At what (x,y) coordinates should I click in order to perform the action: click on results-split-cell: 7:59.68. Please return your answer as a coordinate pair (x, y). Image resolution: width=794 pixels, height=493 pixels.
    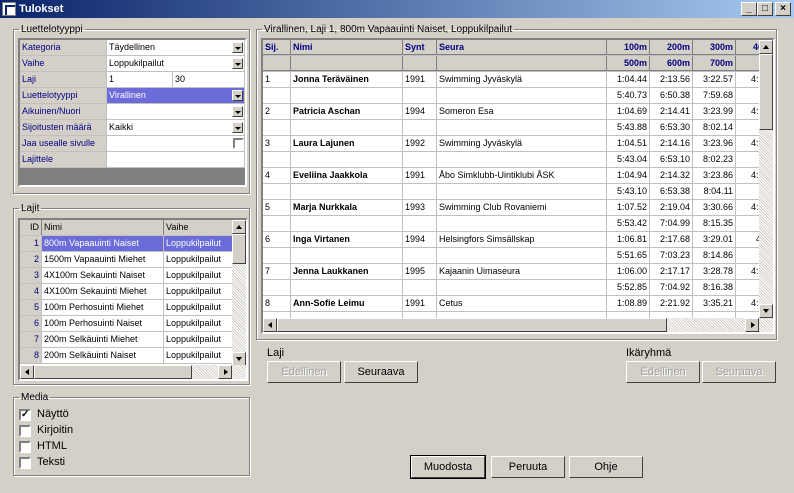
    Looking at the image, I should click on (714, 95).